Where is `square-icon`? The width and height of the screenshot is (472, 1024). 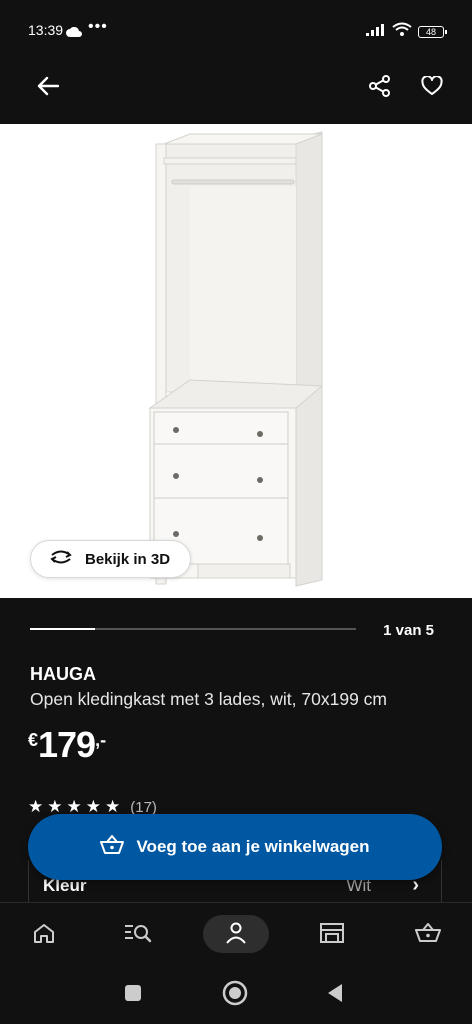 square-icon is located at coordinates (133, 995).